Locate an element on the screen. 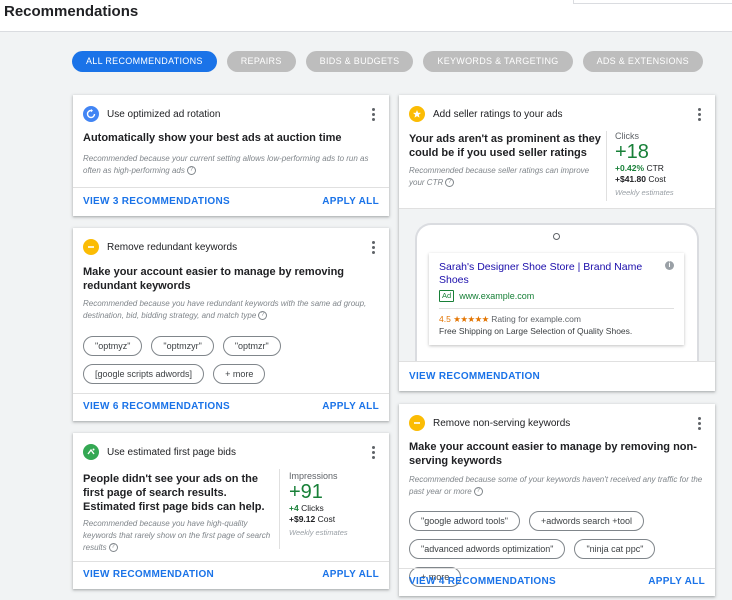 The width and height of the screenshot is (732, 600). stats-line-value: +0.42% is located at coordinates (630, 168).